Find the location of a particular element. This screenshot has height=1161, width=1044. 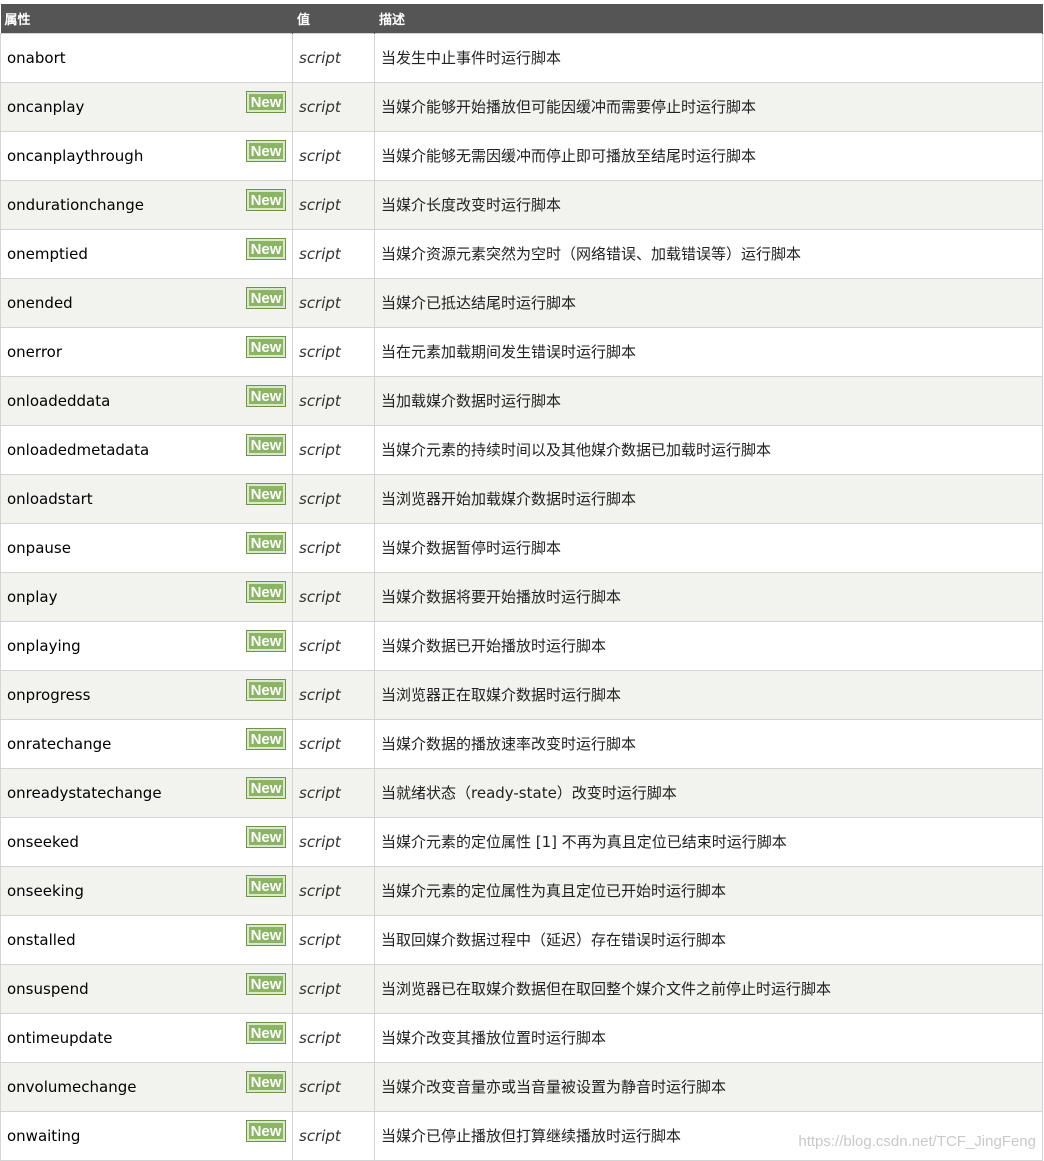

attribute-cell: onsuspend New is located at coordinates (146, 988).